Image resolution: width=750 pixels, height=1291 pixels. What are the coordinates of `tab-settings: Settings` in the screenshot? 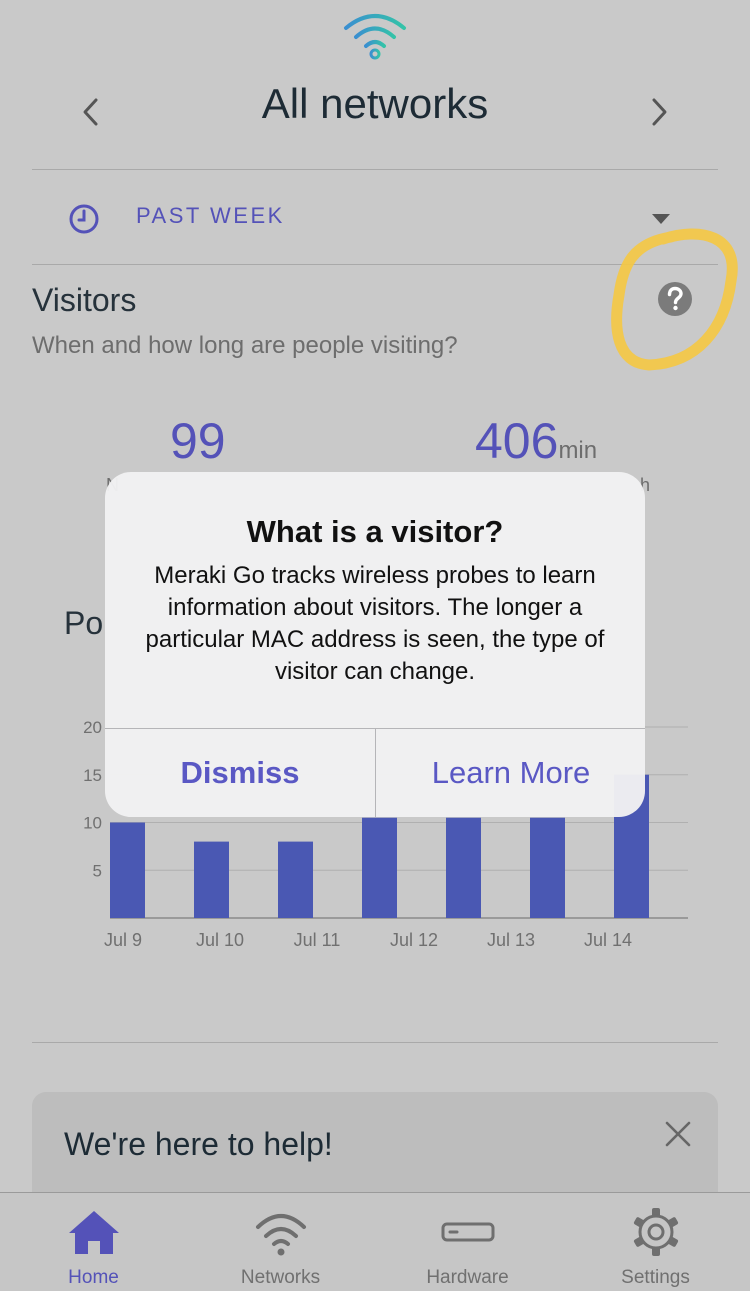 It's located at (655, 1242).